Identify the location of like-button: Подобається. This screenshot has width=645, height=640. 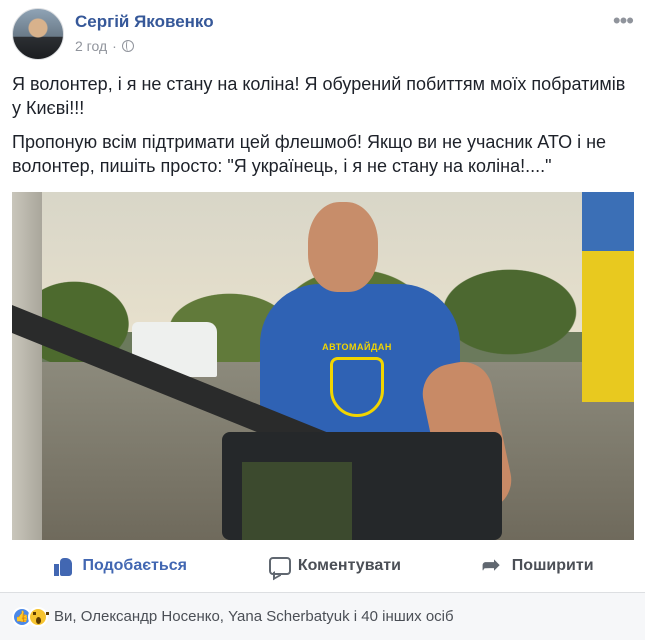
(119, 566).